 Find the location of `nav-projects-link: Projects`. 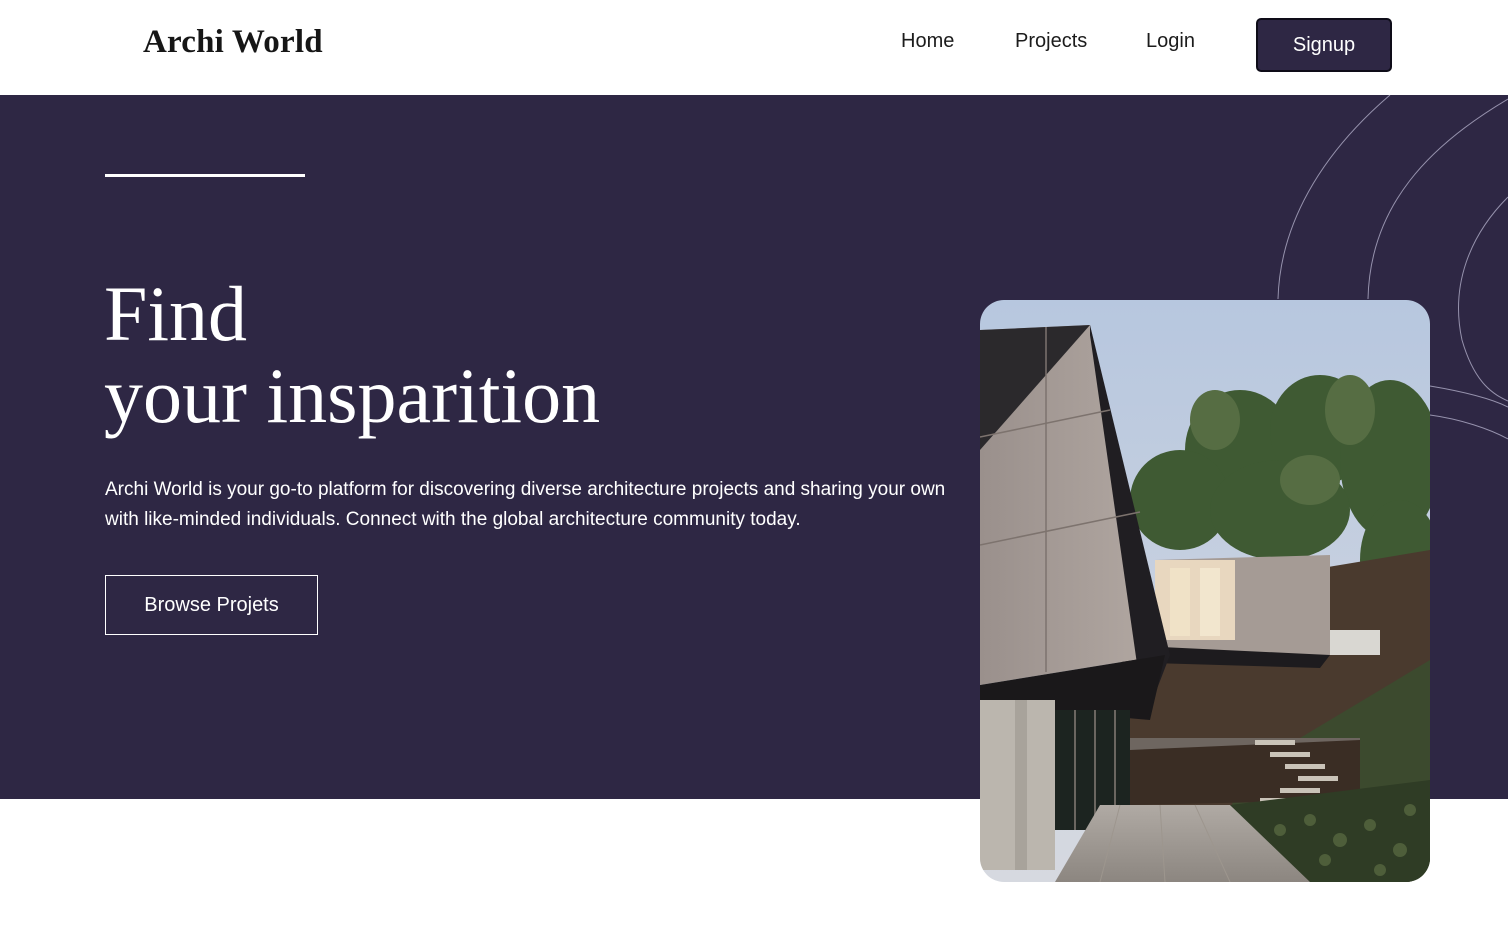

nav-projects-link: Projects is located at coordinates (1051, 41).